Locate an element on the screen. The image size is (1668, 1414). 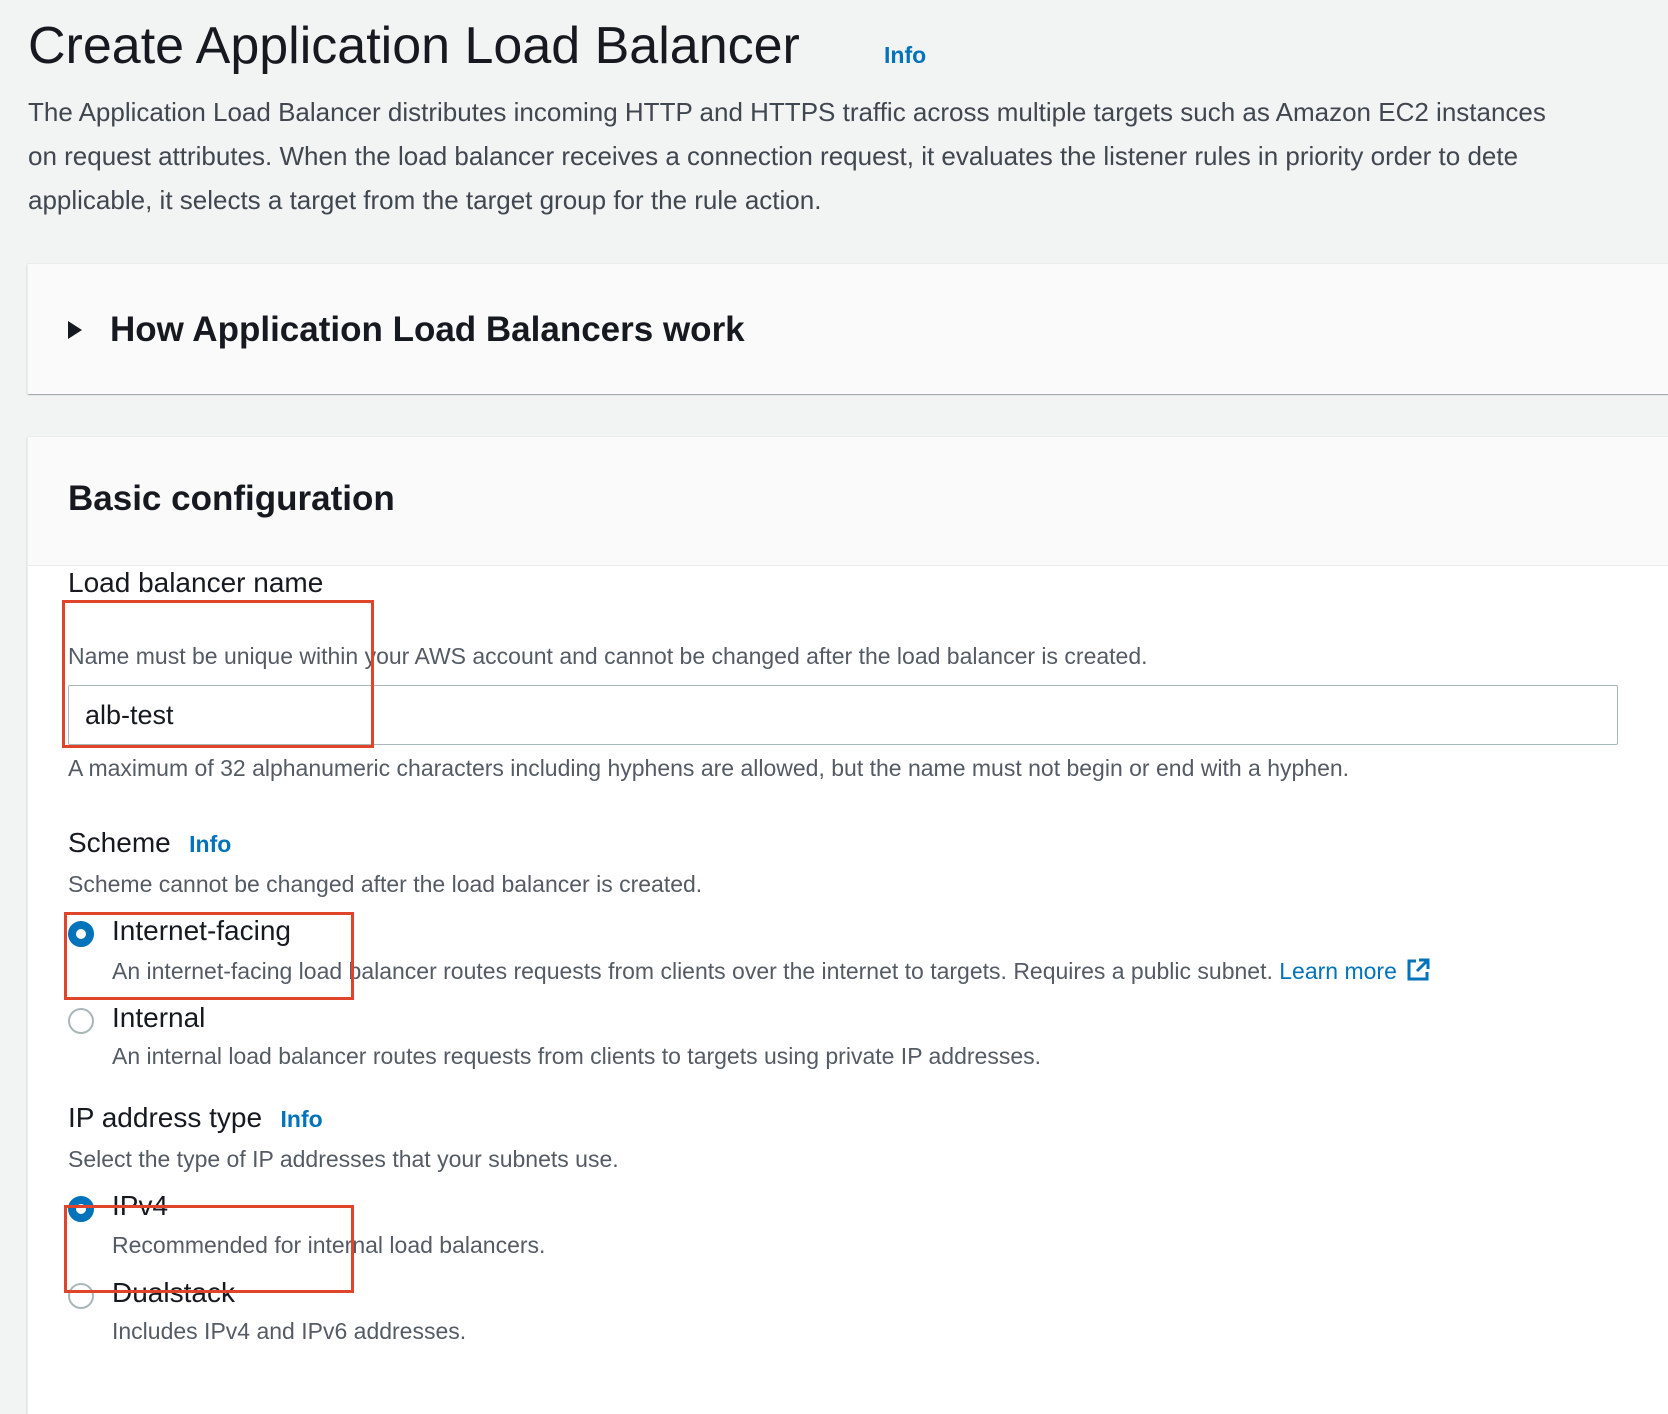
internal-label: Internal is located at coordinates (158, 1018).